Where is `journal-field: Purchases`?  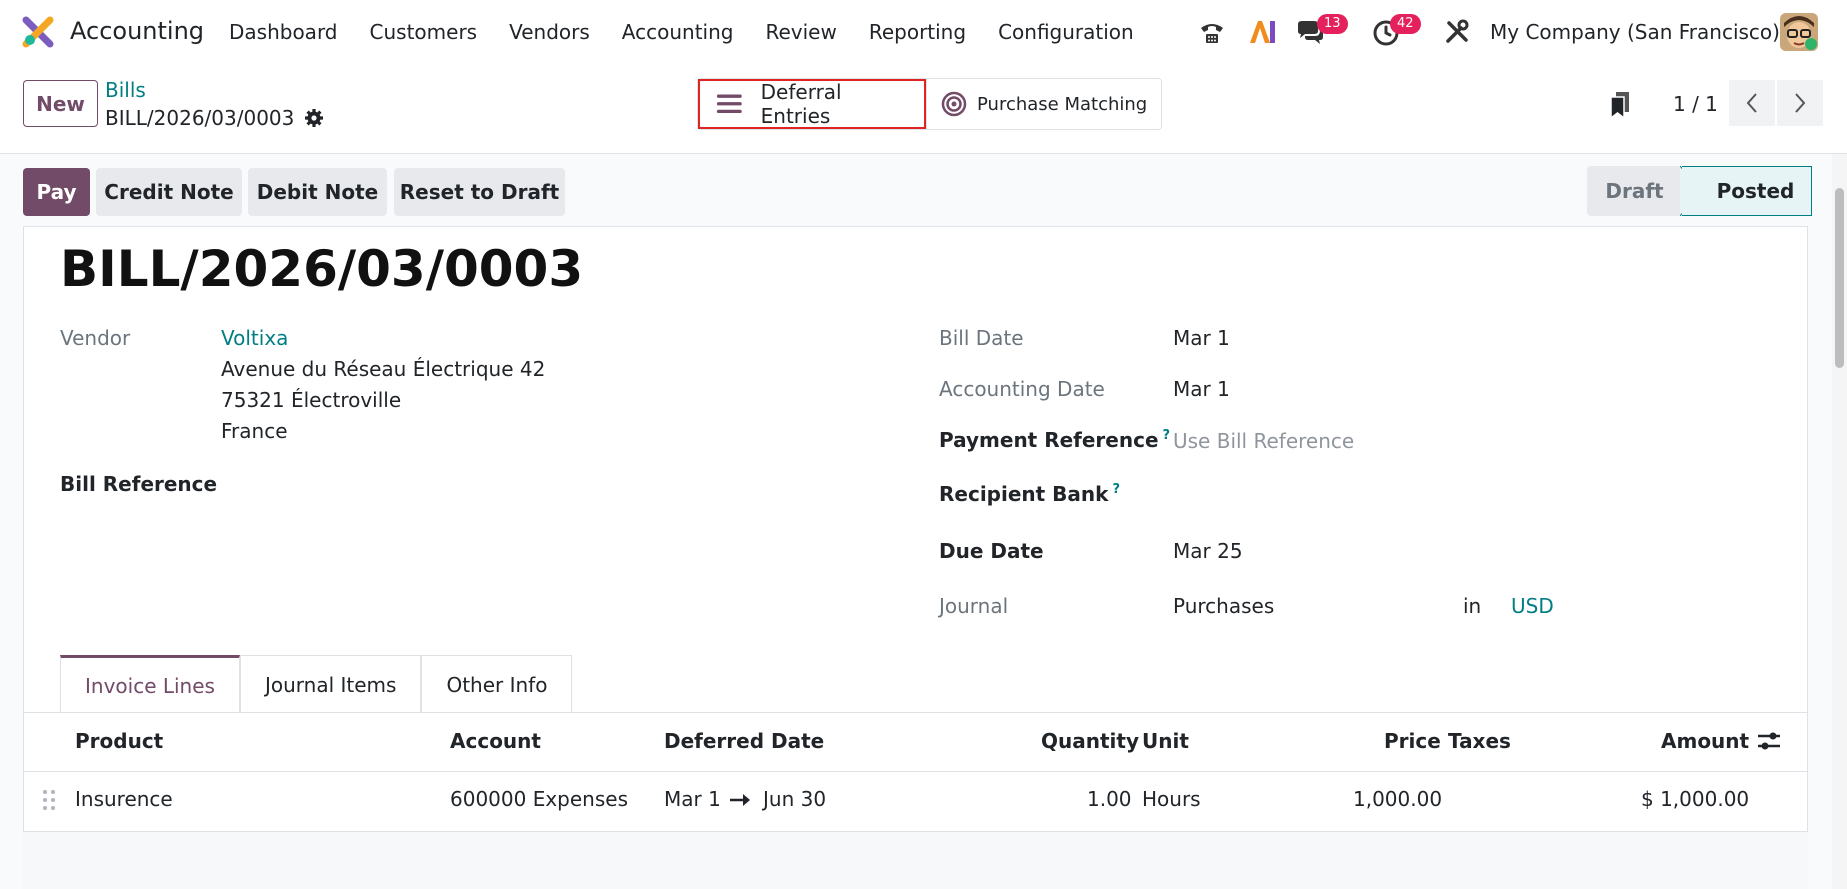
journal-field: Purchases is located at coordinates (1223, 606).